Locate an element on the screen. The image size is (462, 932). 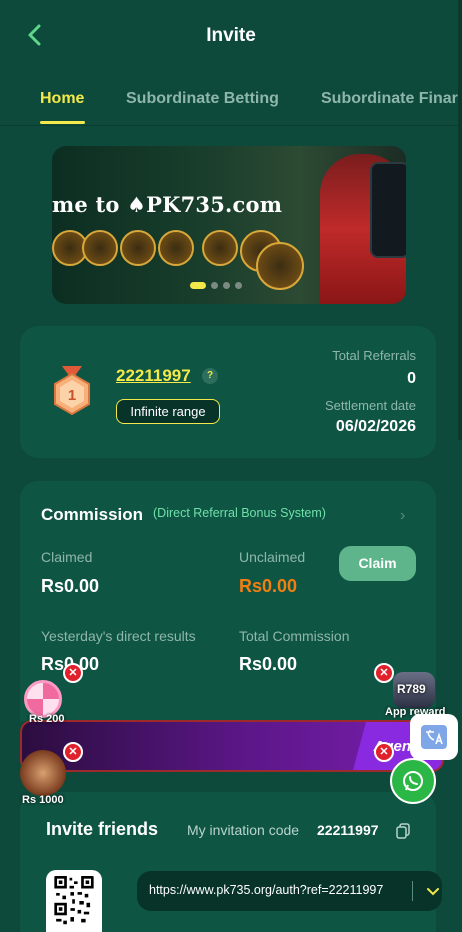
translate-icon is located at coordinates (434, 737).